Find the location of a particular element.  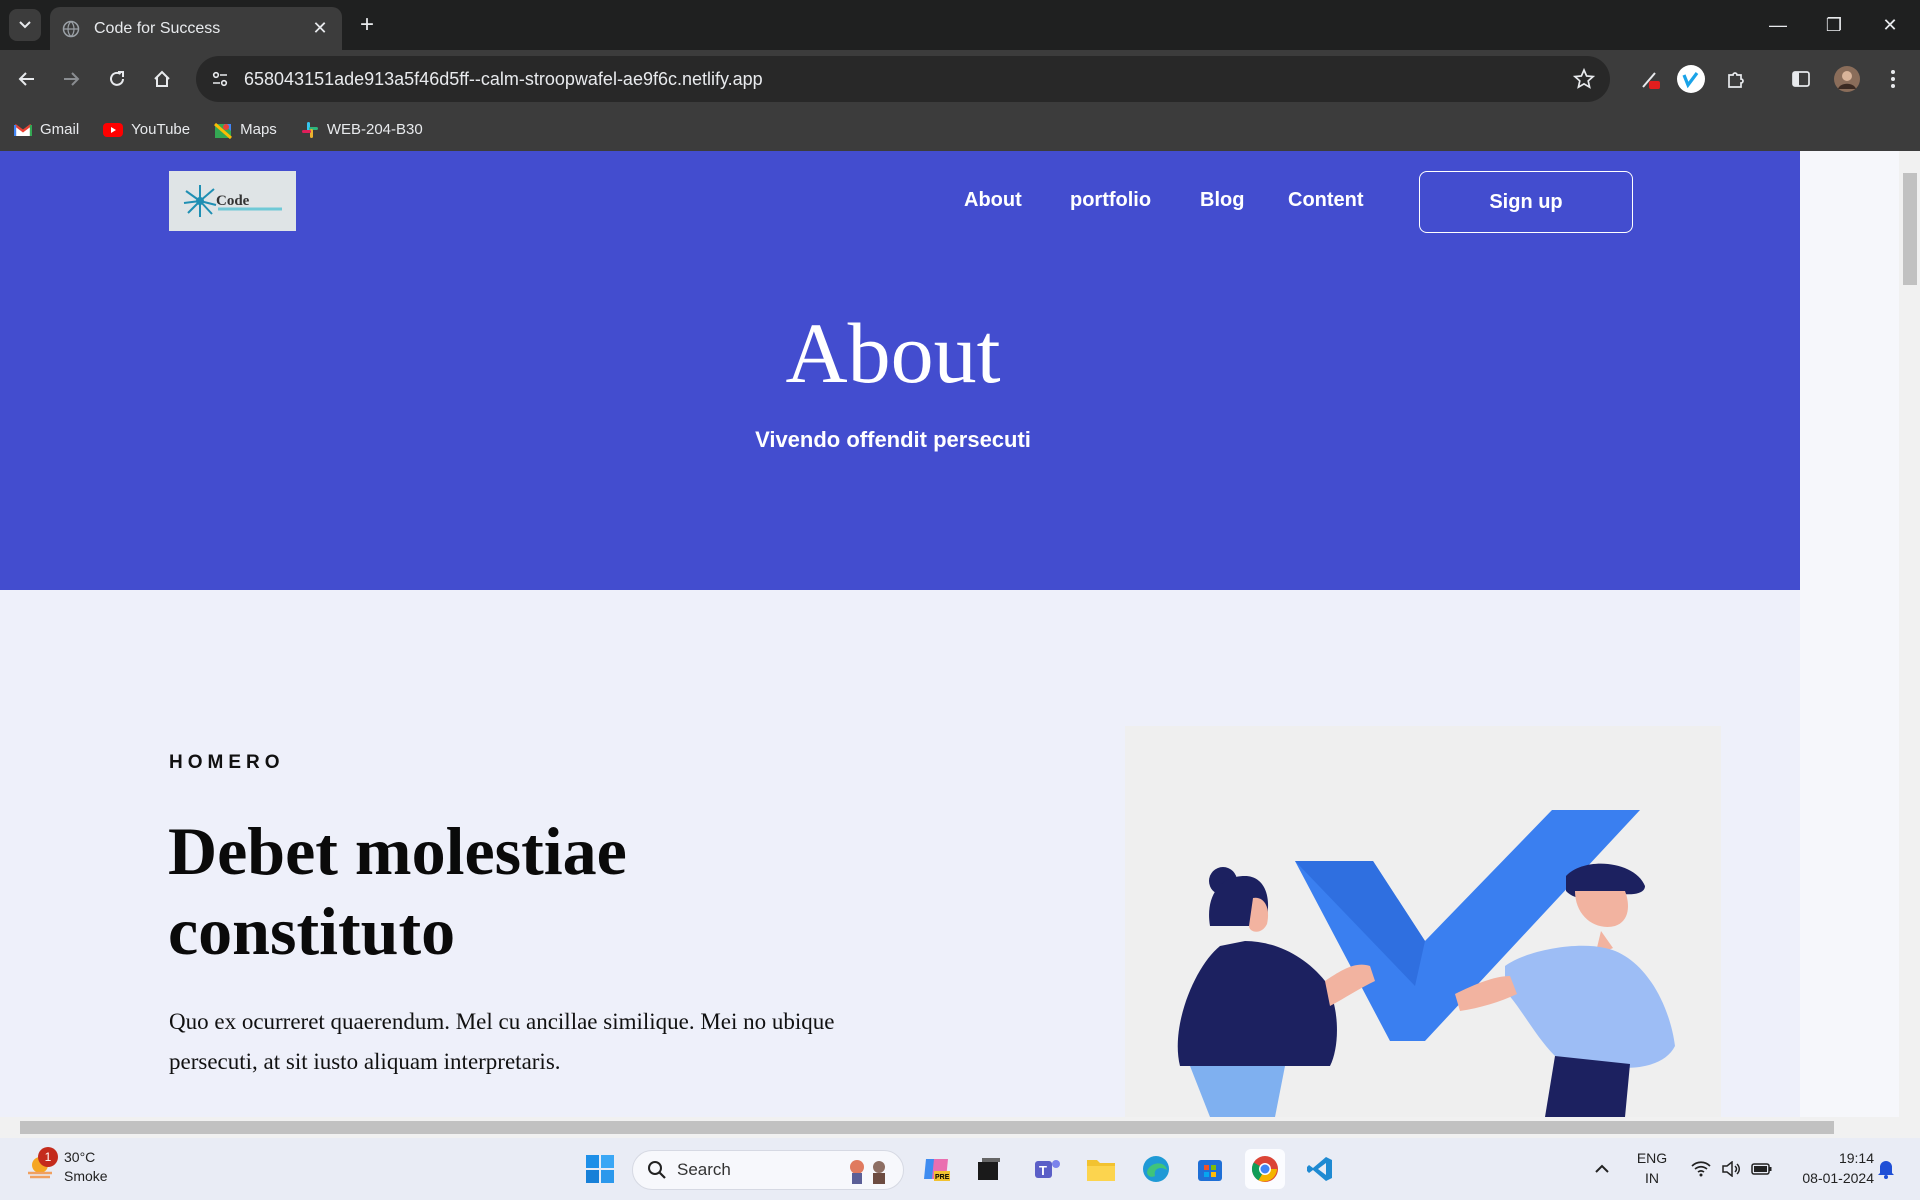

home-button is located at coordinates (162, 79).